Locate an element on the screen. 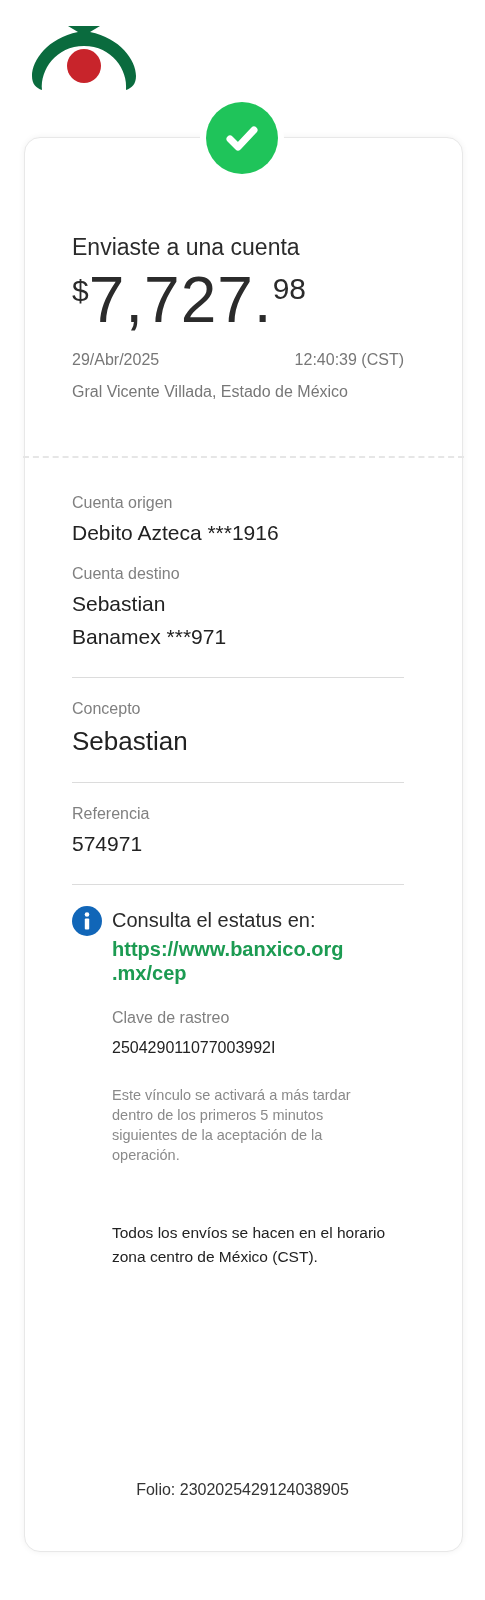  tracking-label: Clave de rastreo is located at coordinates (171, 1018).